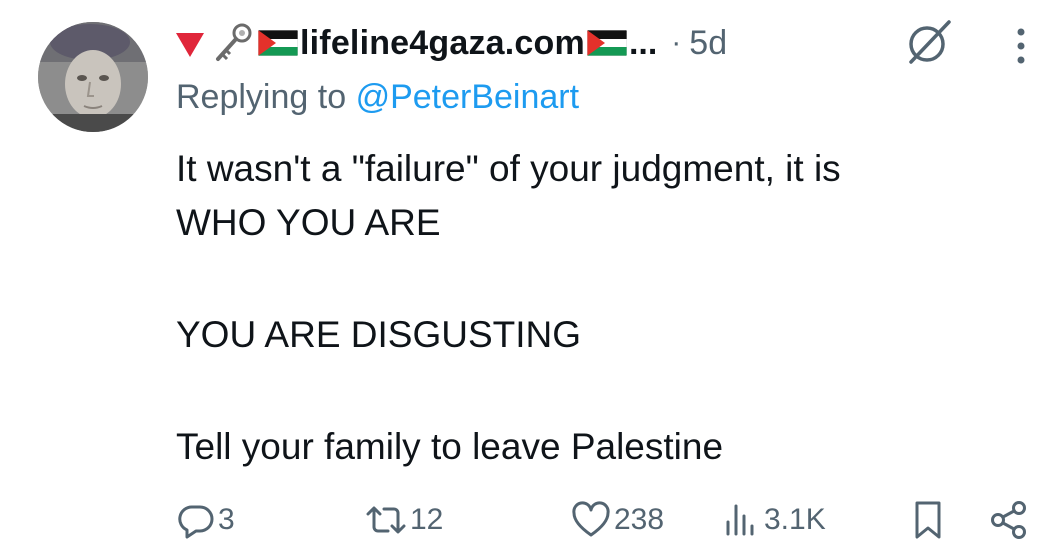 This screenshot has width=1047, height=560. Describe the element at coordinates (795, 519) in the screenshot. I see `view-count: 3.1K` at that location.